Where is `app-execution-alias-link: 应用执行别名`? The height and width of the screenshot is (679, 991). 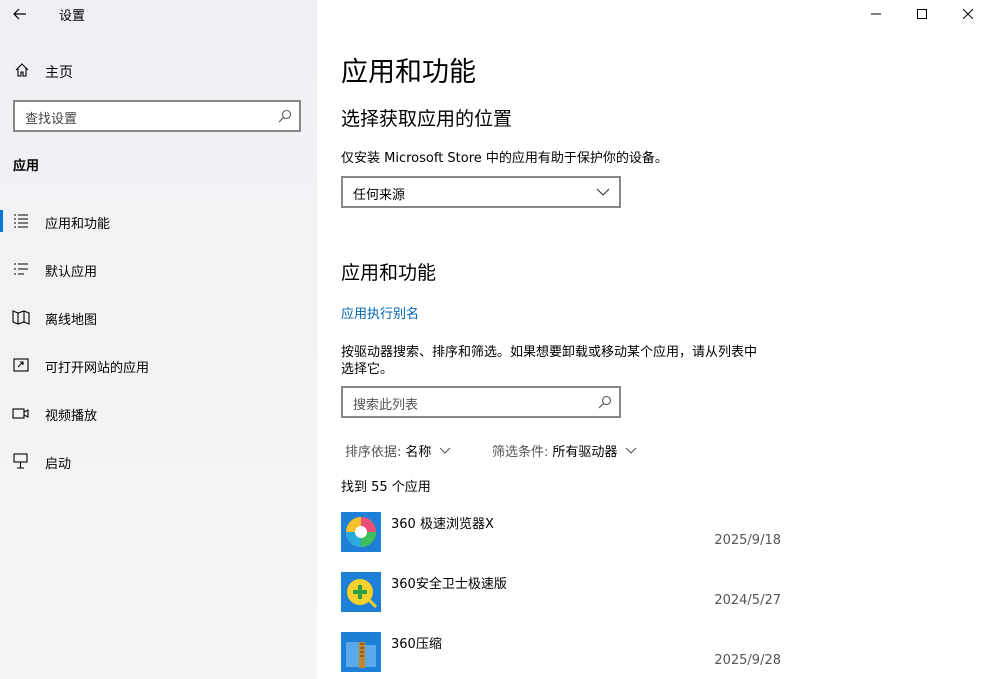 app-execution-alias-link: 应用执行别名 is located at coordinates (380, 312).